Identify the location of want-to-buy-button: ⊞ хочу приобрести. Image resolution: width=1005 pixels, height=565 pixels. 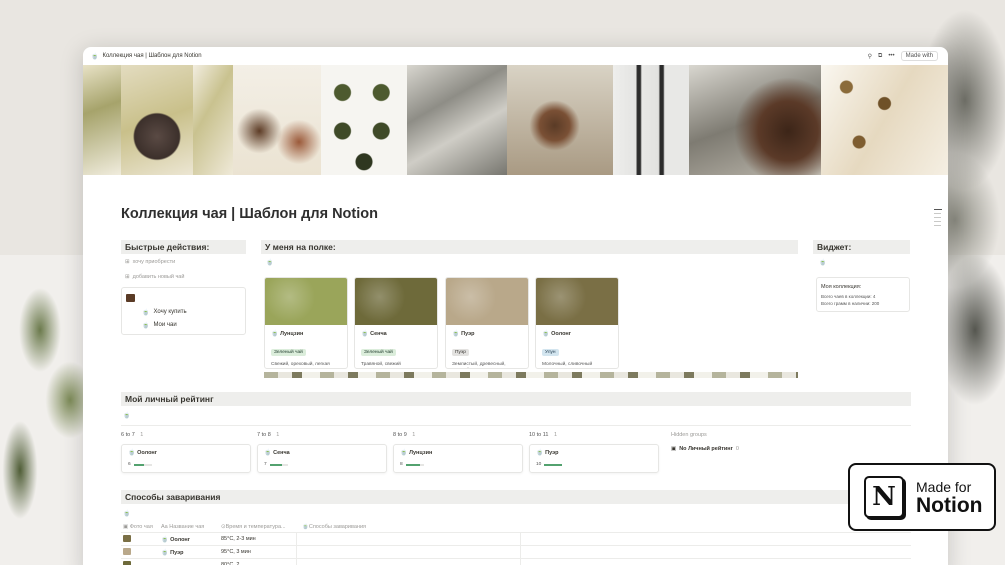
(150, 262).